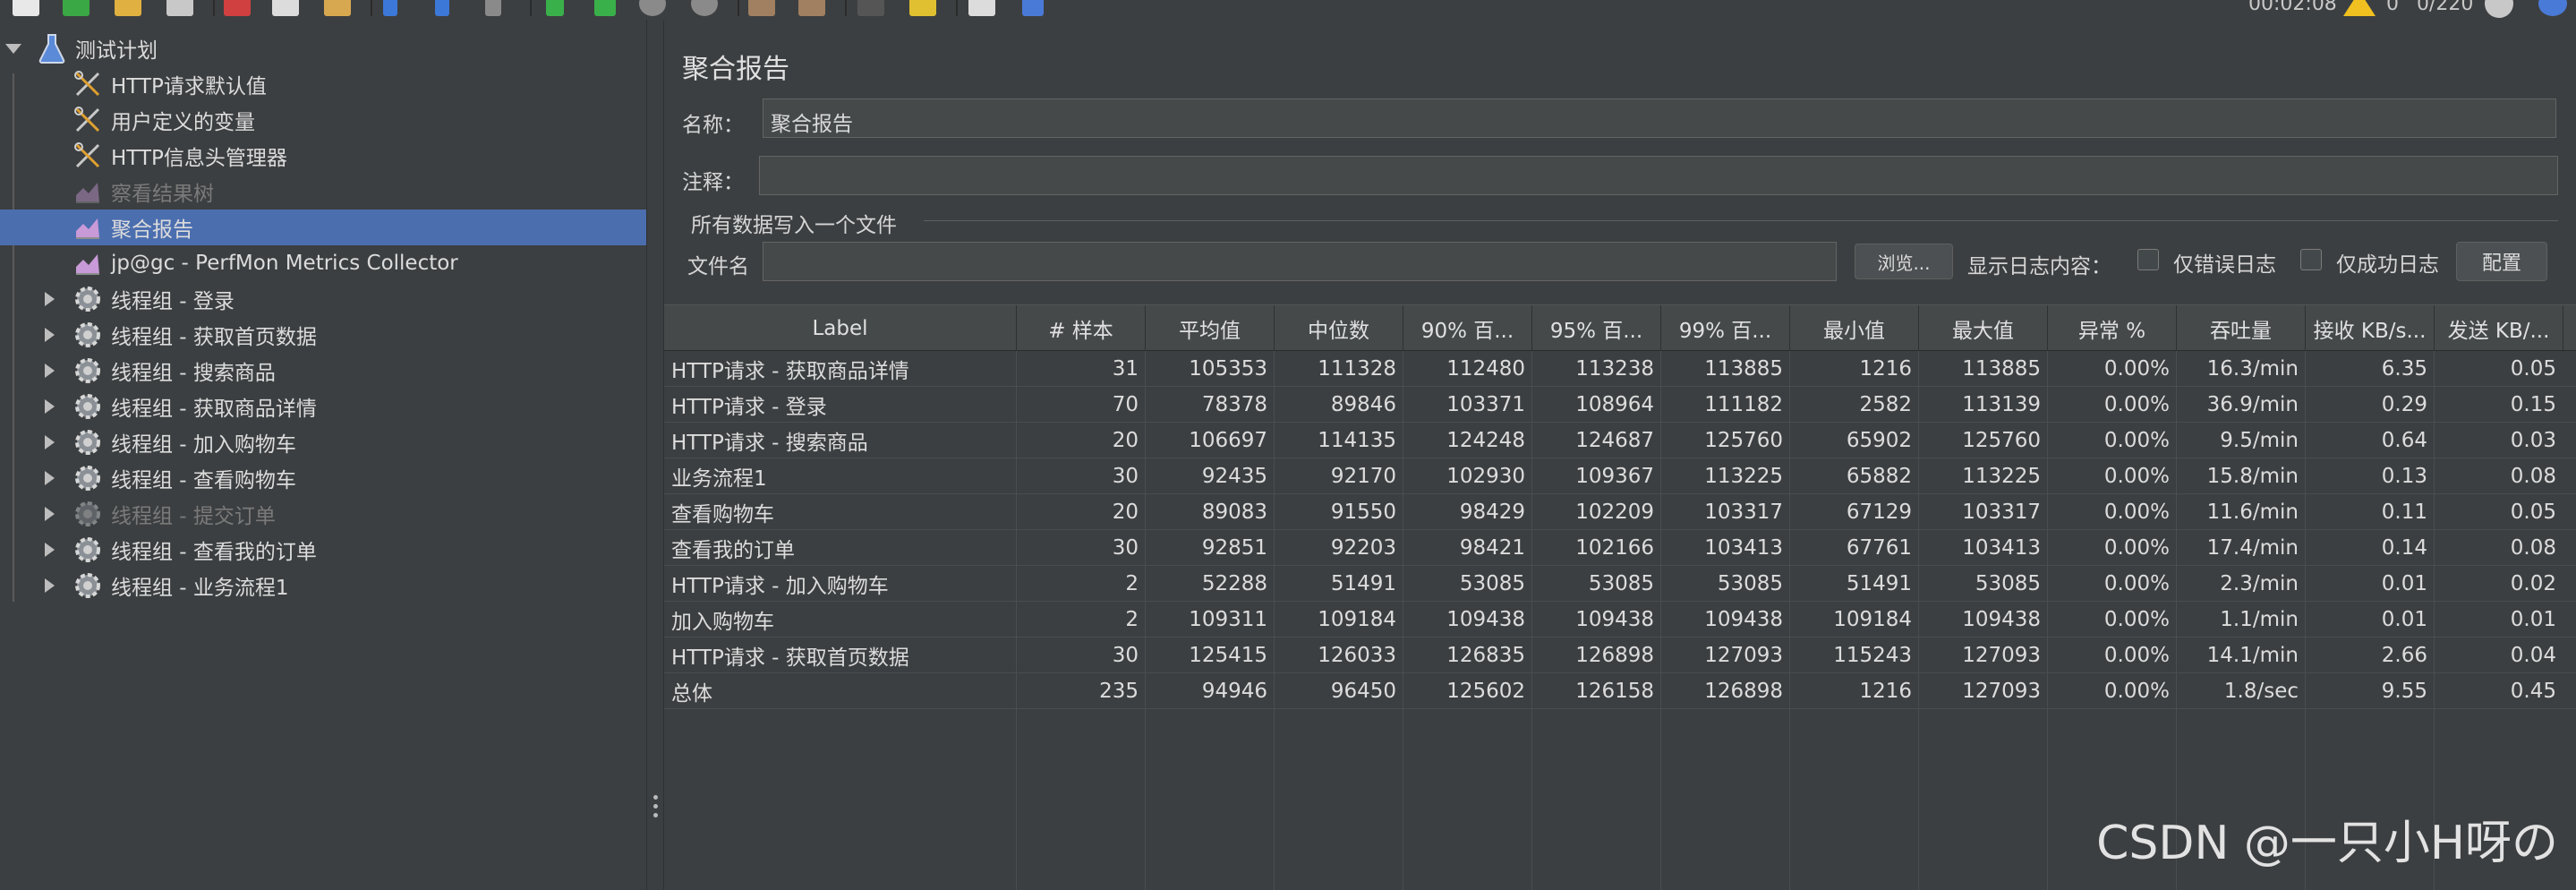  What do you see at coordinates (323, 227) in the screenshot?
I see `tree-item: 聚合报告` at bounding box center [323, 227].